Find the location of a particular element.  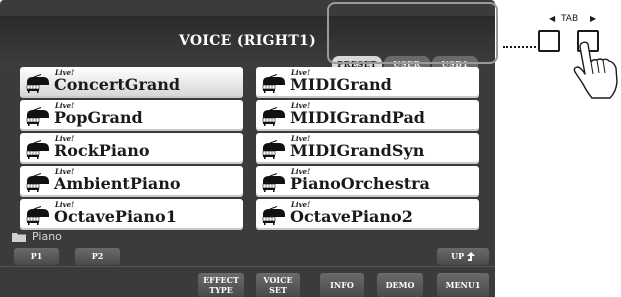

voice-button-concertgrand: Live! ConcertGrand is located at coordinates (131, 82).